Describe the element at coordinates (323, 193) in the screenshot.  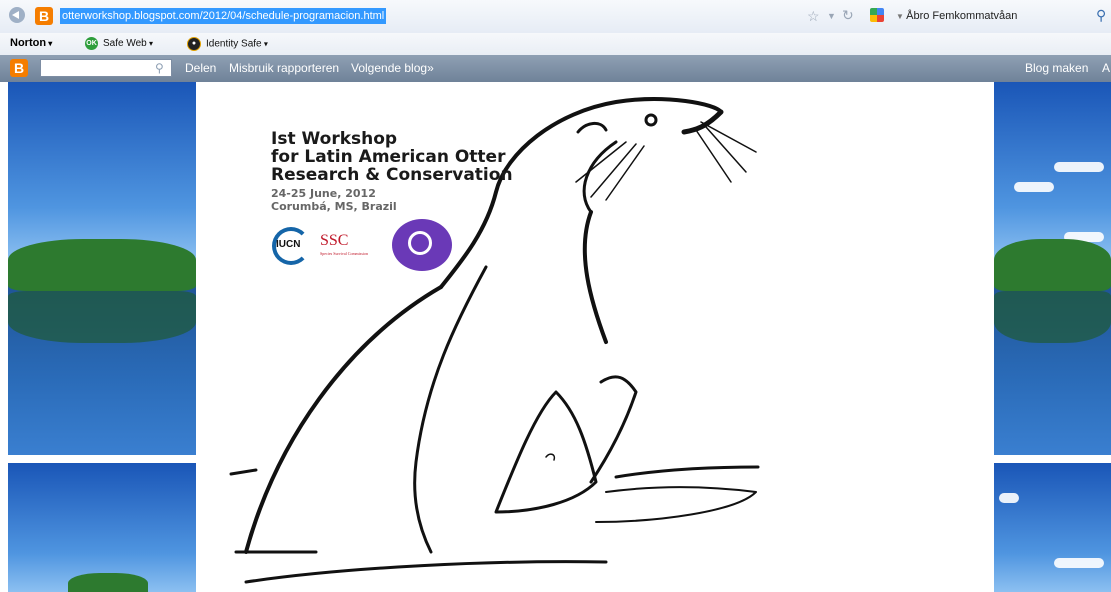
I see `poster-dates: 24-25 June, 2012` at that location.